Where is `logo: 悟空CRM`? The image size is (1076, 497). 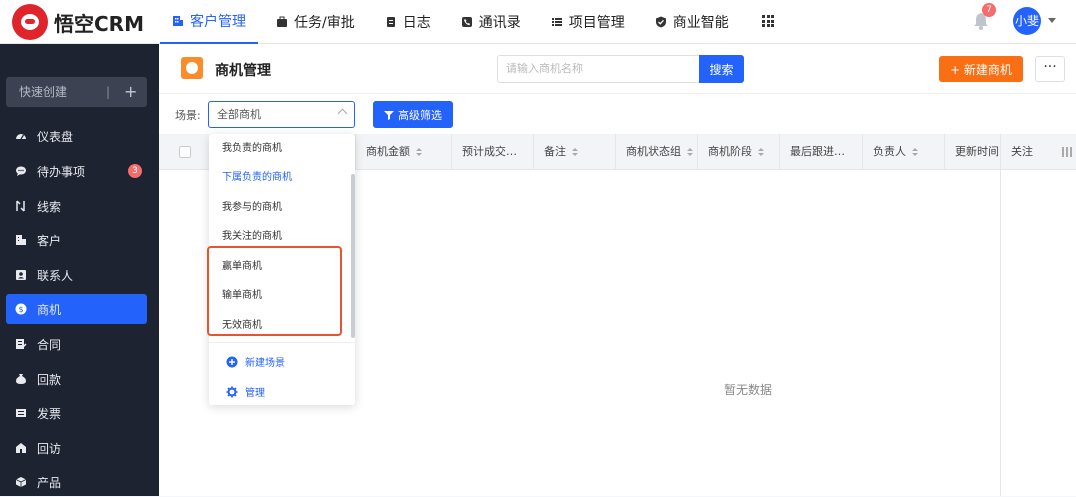 logo: 悟空CRM is located at coordinates (78, 22).